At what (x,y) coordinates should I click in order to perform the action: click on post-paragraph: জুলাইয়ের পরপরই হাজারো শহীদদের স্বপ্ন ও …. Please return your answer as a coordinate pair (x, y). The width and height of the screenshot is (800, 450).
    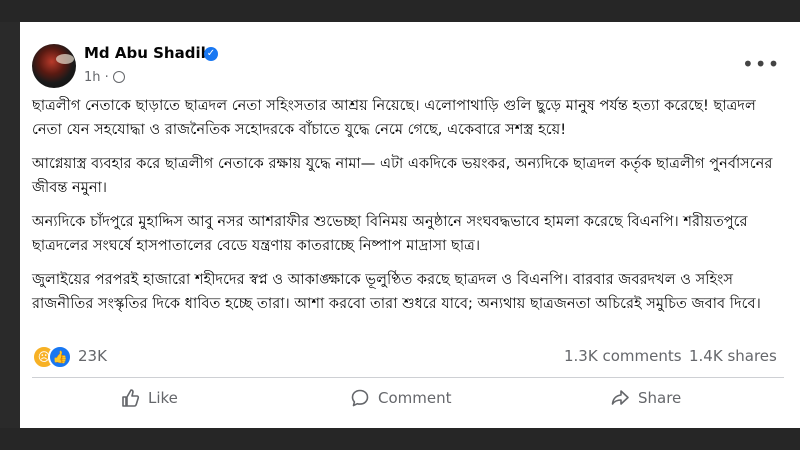
    Looking at the image, I should click on (396, 291).